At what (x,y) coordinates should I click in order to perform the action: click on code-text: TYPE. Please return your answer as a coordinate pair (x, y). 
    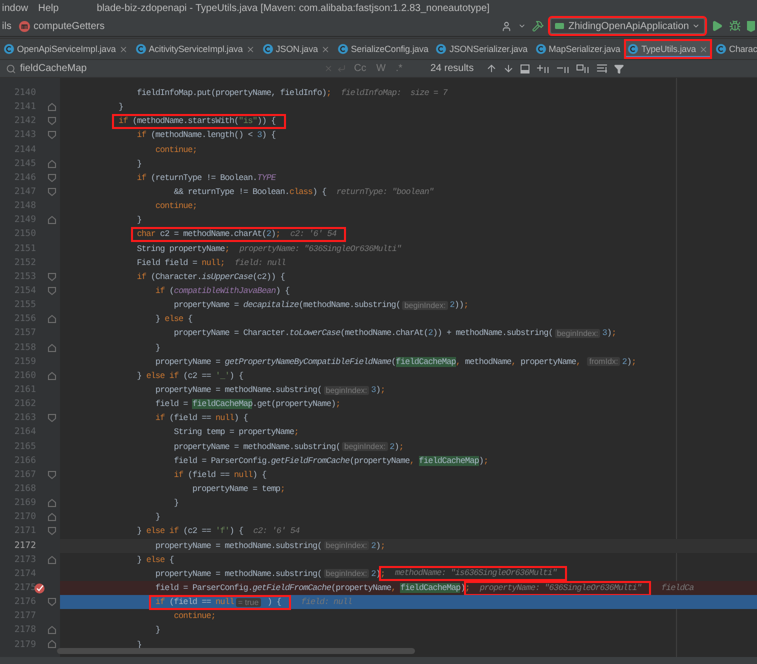
    Looking at the image, I should click on (266, 177).